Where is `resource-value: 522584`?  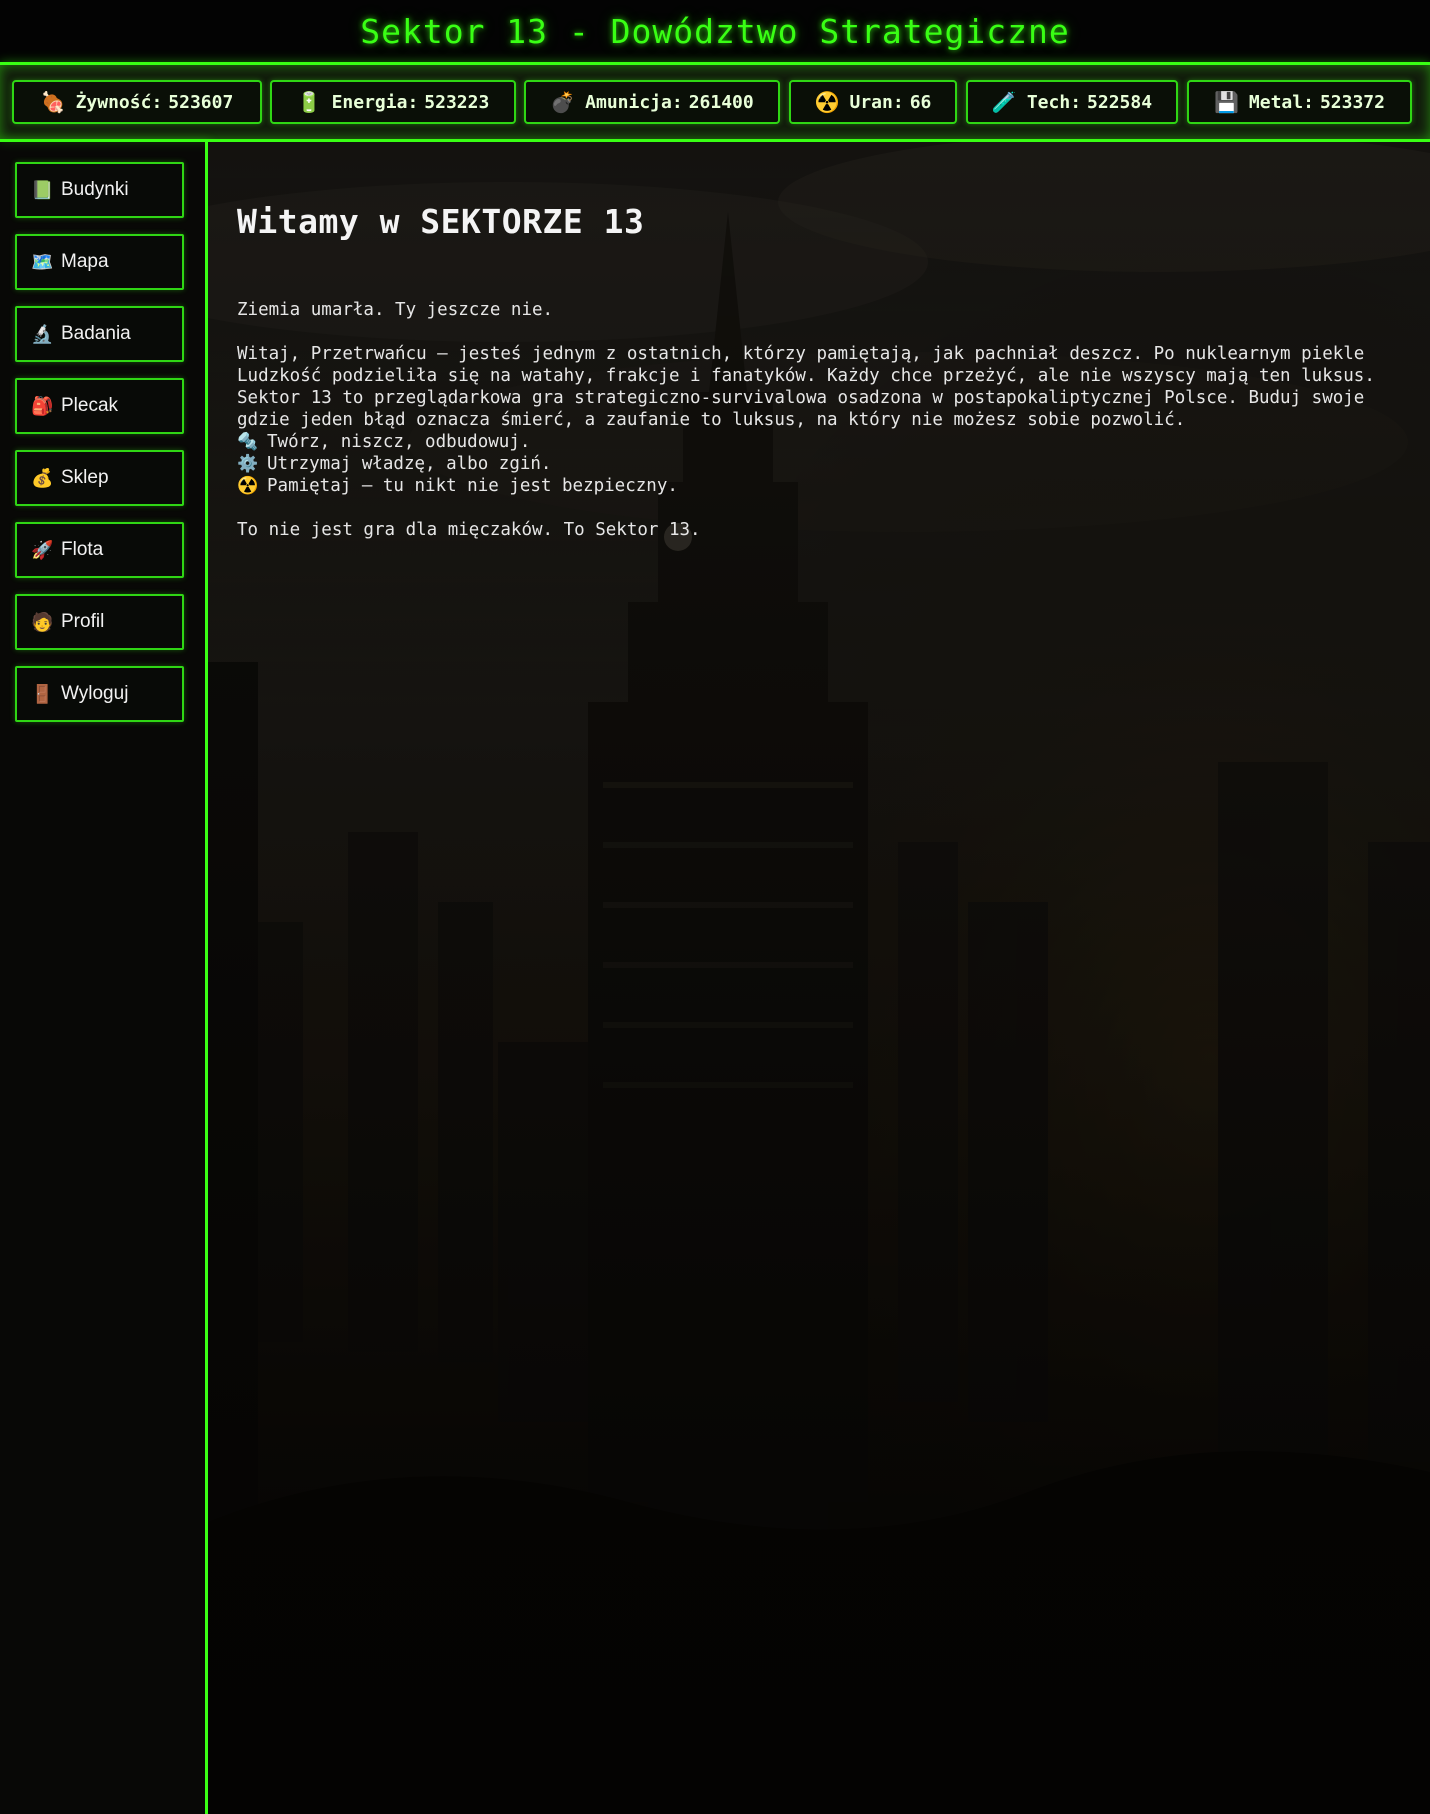
resource-value: 522584 is located at coordinates (1120, 102).